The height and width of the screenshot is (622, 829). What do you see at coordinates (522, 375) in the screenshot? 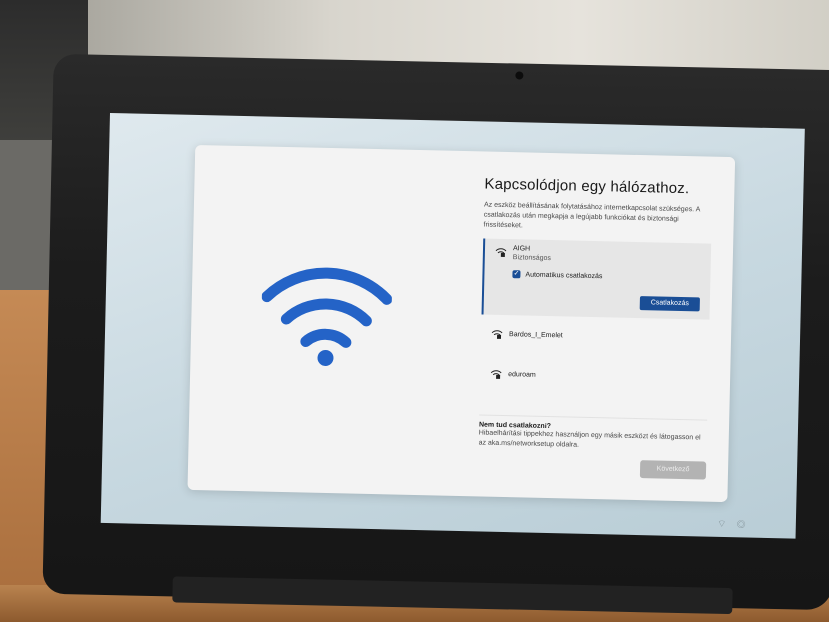
I see `network-name: eduroam` at bounding box center [522, 375].